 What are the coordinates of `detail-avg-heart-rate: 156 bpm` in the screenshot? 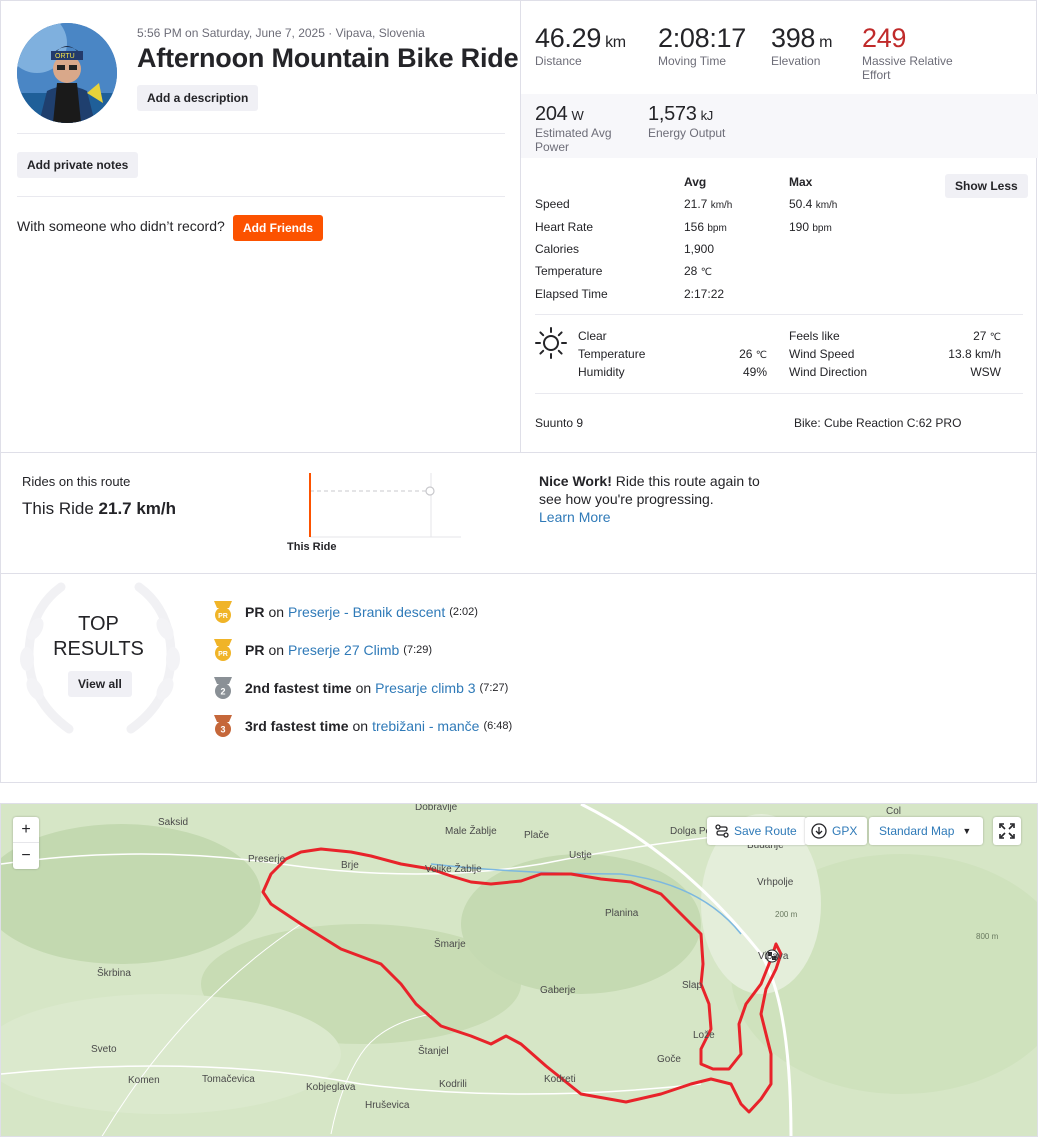 It's located at (705, 227).